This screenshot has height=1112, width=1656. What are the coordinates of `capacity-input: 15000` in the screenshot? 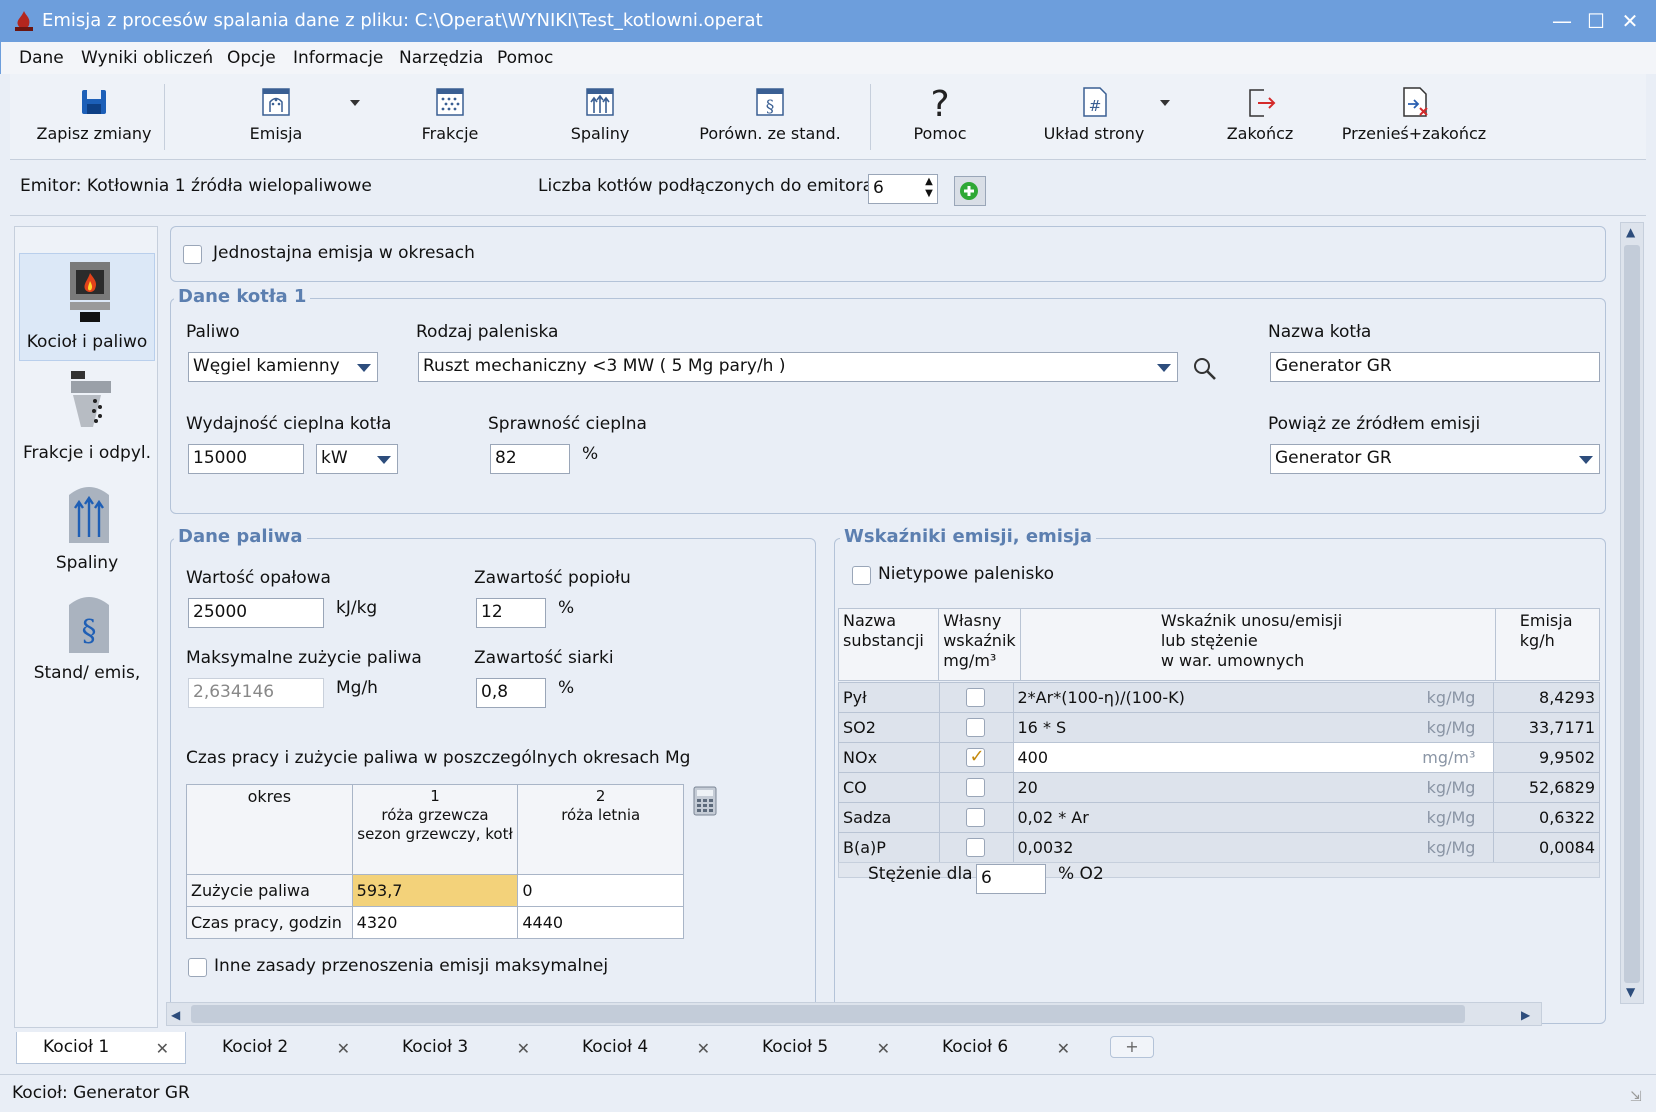 It's located at (246, 459).